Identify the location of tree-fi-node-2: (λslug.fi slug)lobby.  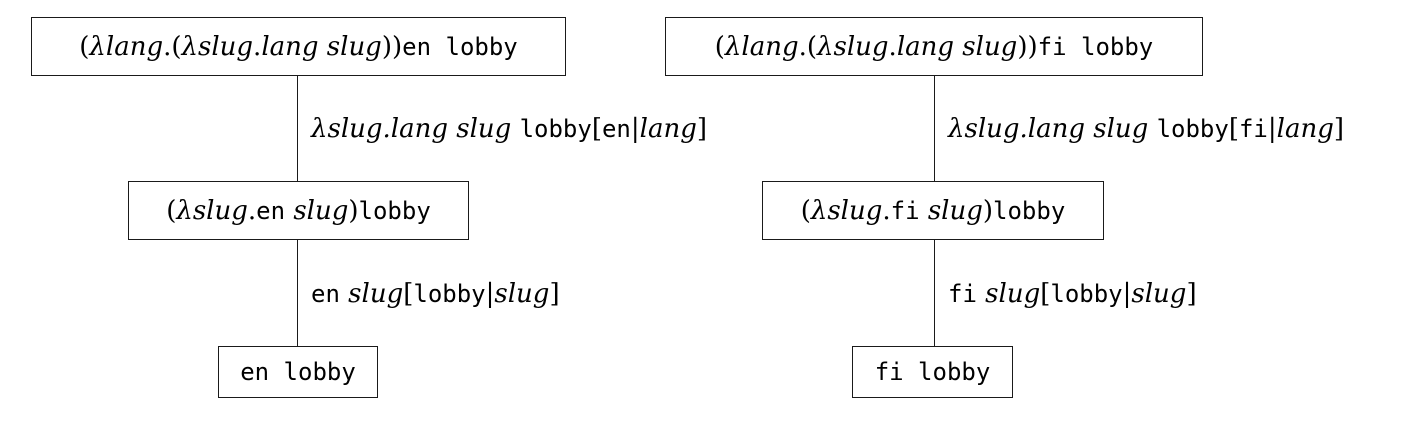
(933, 210).